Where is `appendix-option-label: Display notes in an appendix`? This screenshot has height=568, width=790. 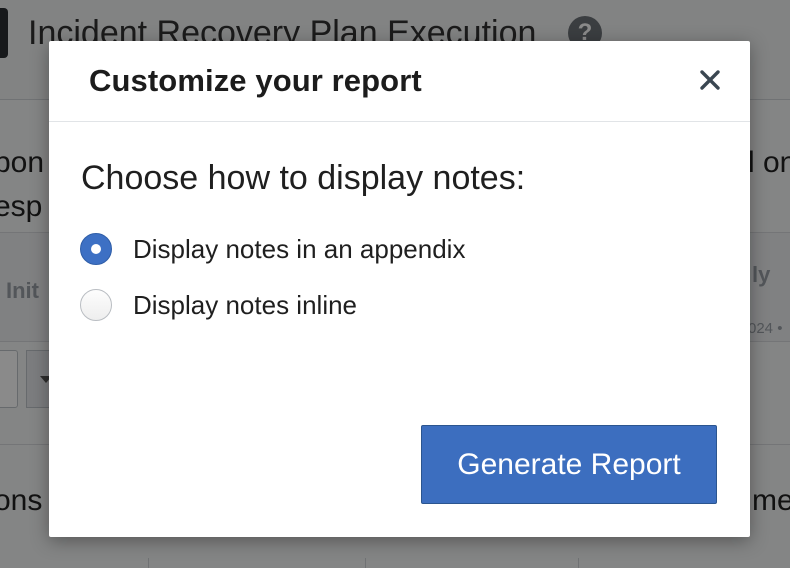 appendix-option-label: Display notes in an appendix is located at coordinates (299, 249).